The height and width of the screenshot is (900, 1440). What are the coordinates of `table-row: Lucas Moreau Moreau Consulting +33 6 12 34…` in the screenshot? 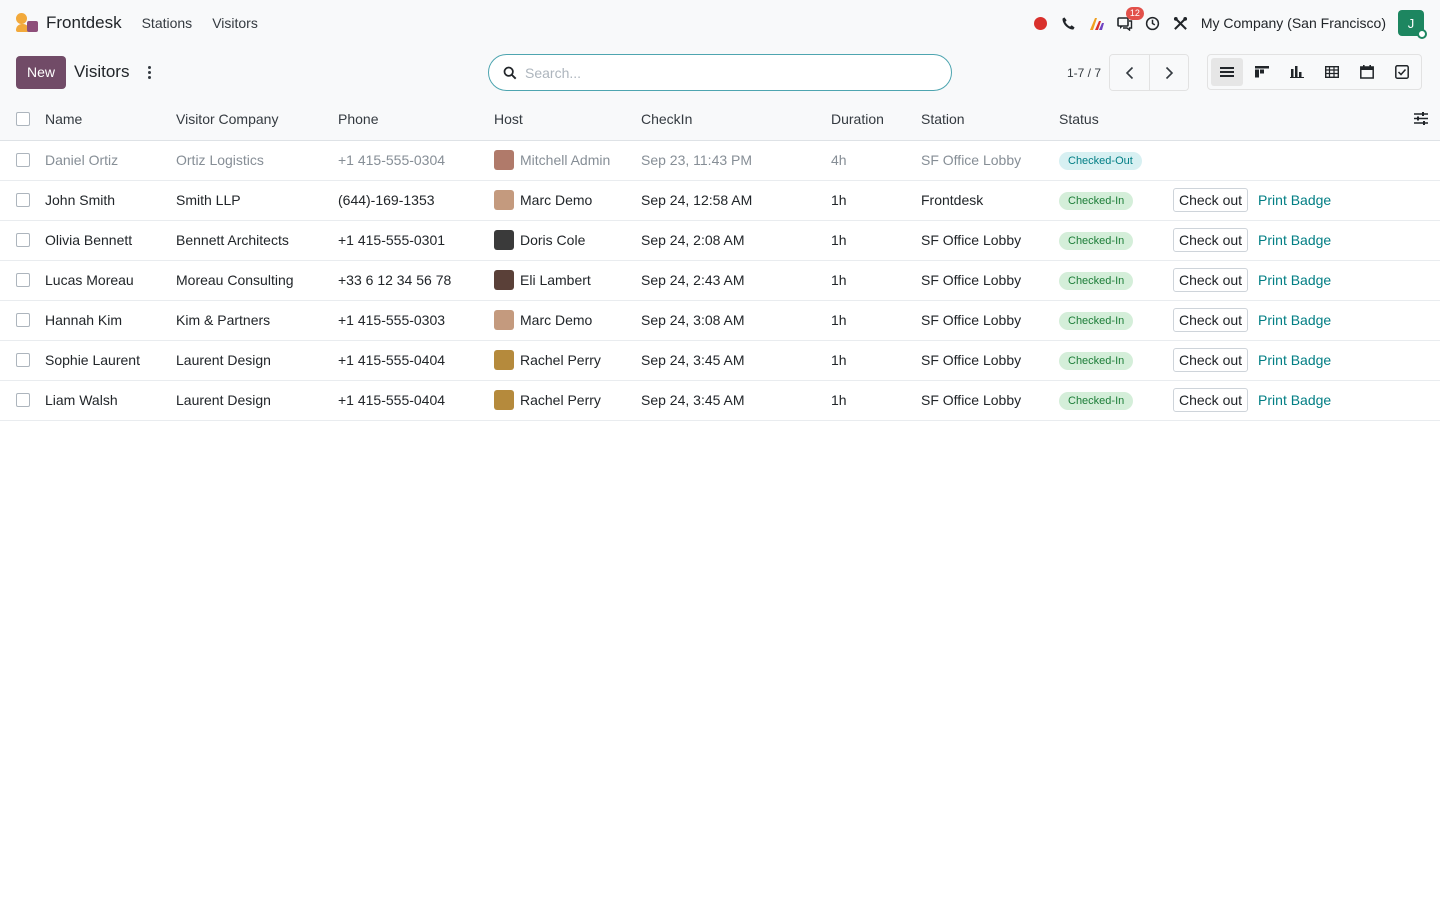 It's located at (720, 280).